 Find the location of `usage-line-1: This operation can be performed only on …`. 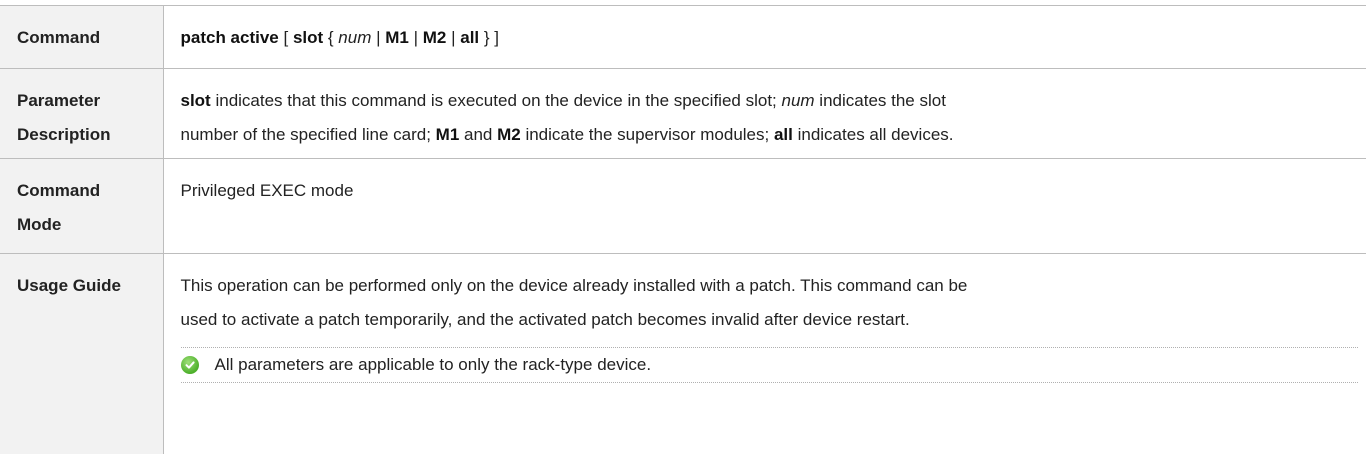

usage-line-1: This operation can be performed only on … is located at coordinates (574, 285).